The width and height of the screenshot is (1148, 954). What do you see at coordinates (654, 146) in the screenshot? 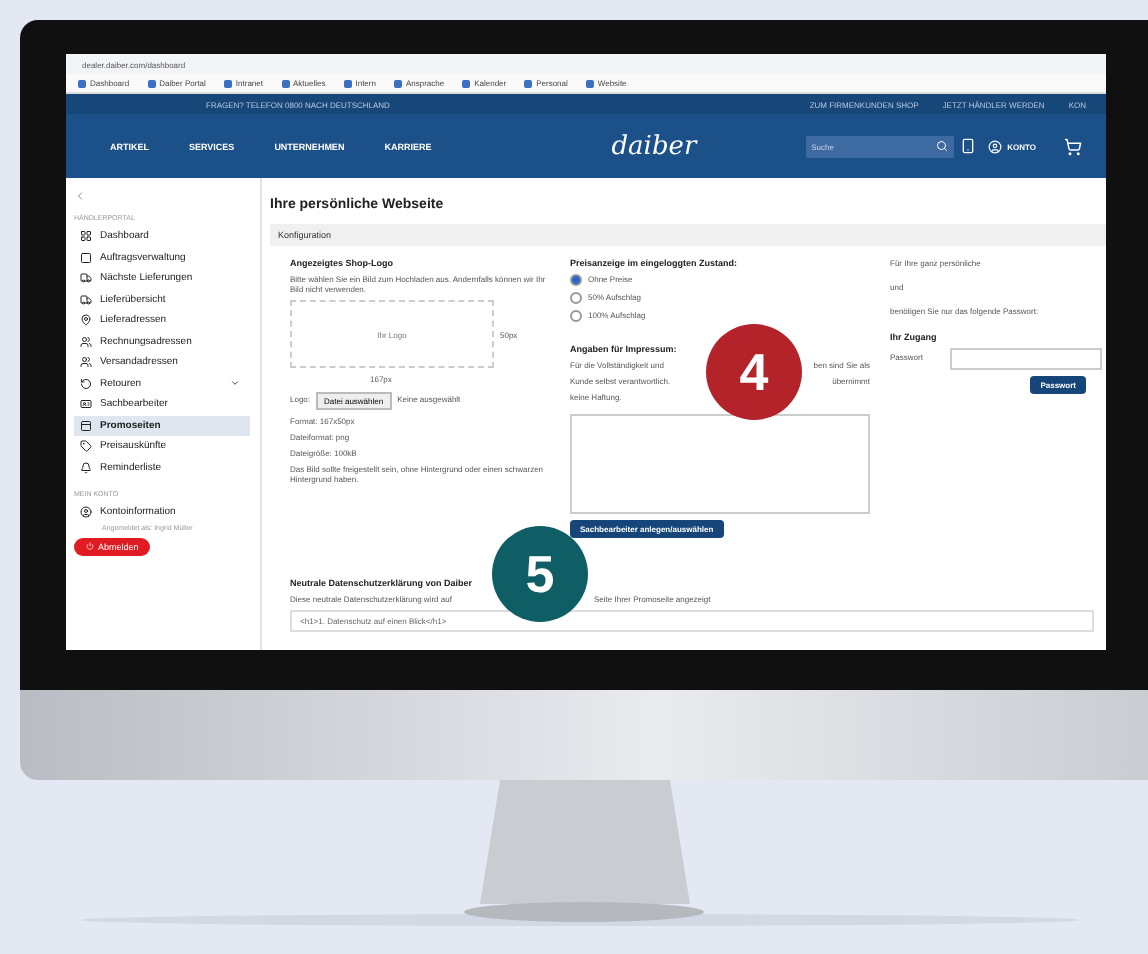
I see `logo-text: daiber` at bounding box center [654, 146].